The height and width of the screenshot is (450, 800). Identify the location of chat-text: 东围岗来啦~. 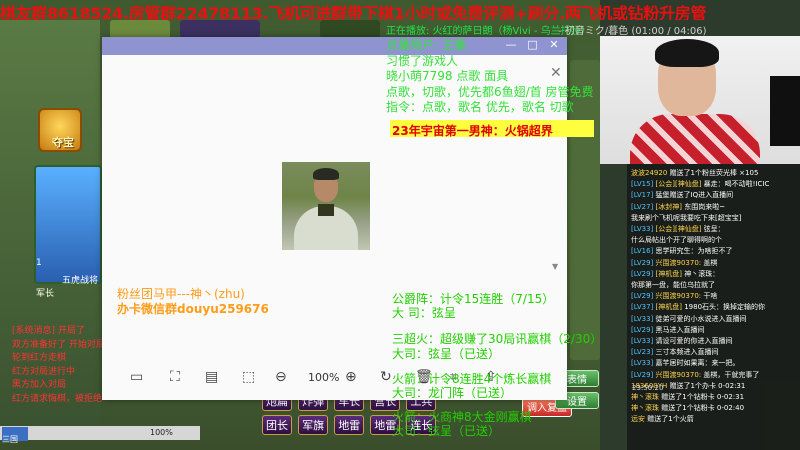
(705, 206).